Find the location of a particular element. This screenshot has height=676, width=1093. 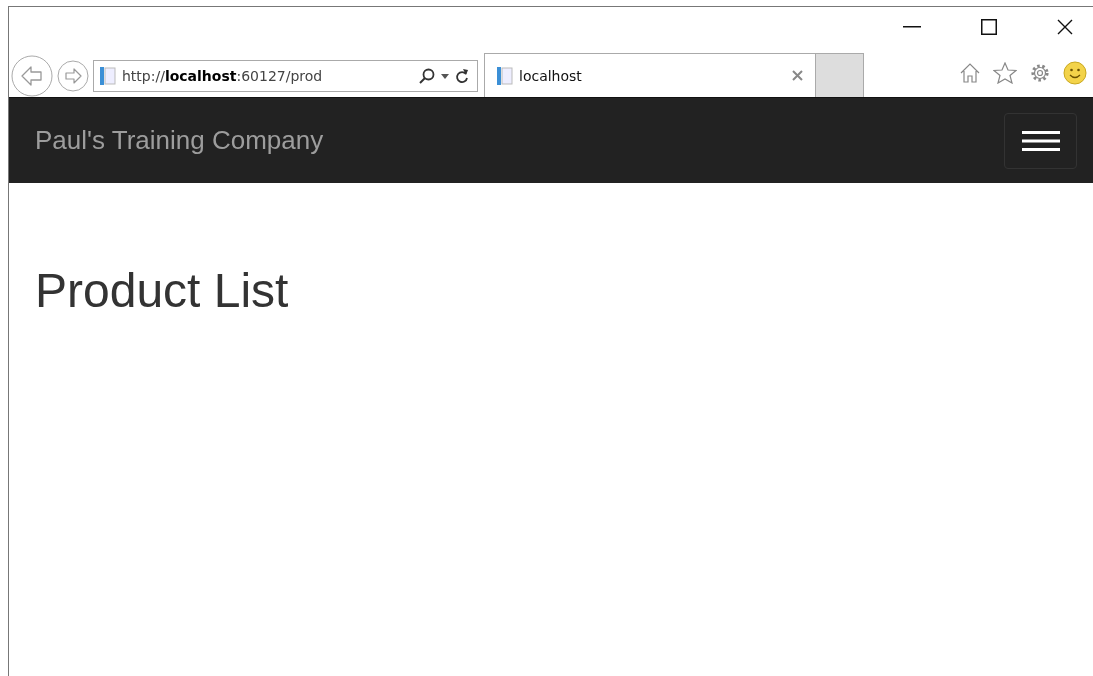

maximize-icon is located at coordinates (989, 27).